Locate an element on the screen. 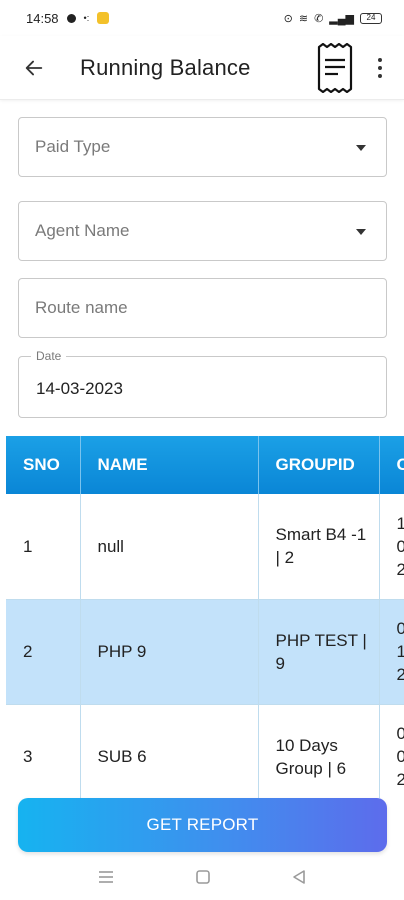  back-button is located at coordinates (34, 68).